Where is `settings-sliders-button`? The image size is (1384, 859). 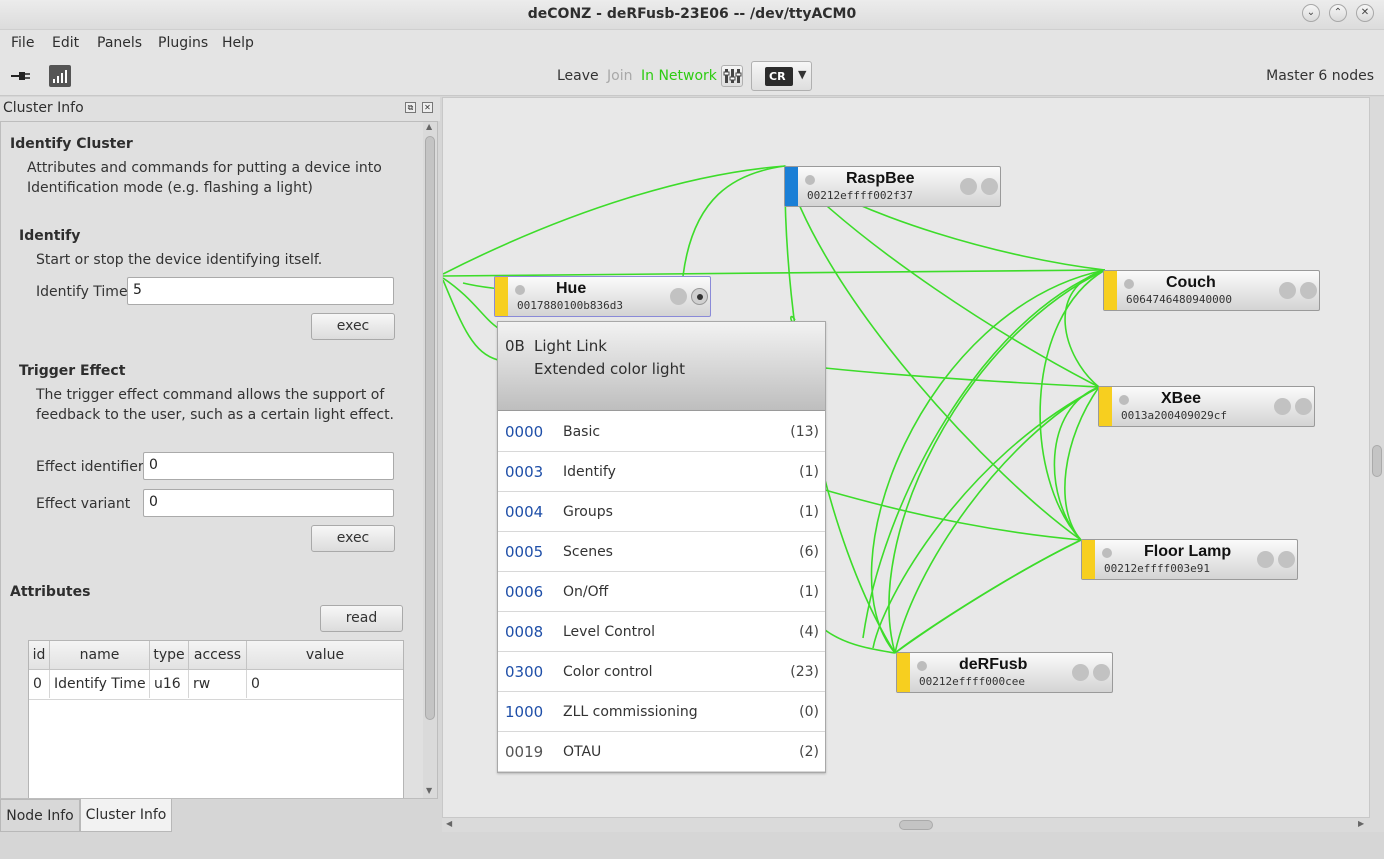 settings-sliders-button is located at coordinates (732, 76).